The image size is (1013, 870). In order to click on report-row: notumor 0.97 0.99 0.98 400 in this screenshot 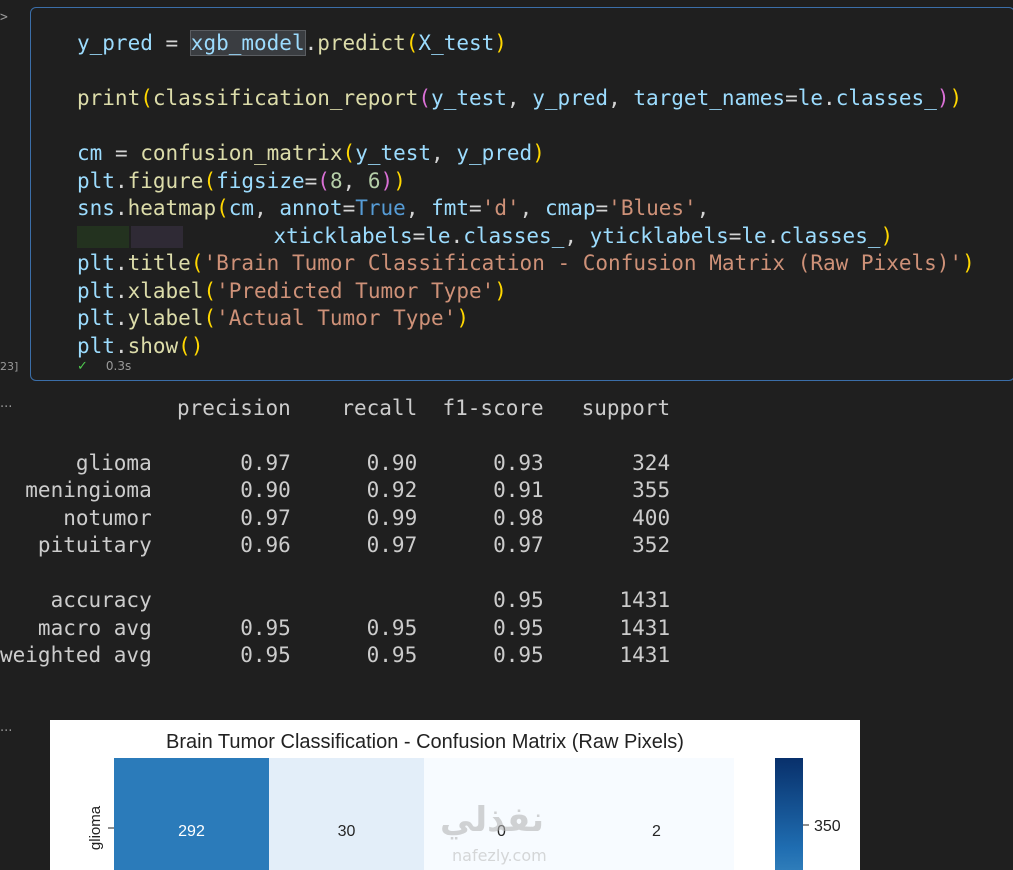, I will do `click(335, 518)`.